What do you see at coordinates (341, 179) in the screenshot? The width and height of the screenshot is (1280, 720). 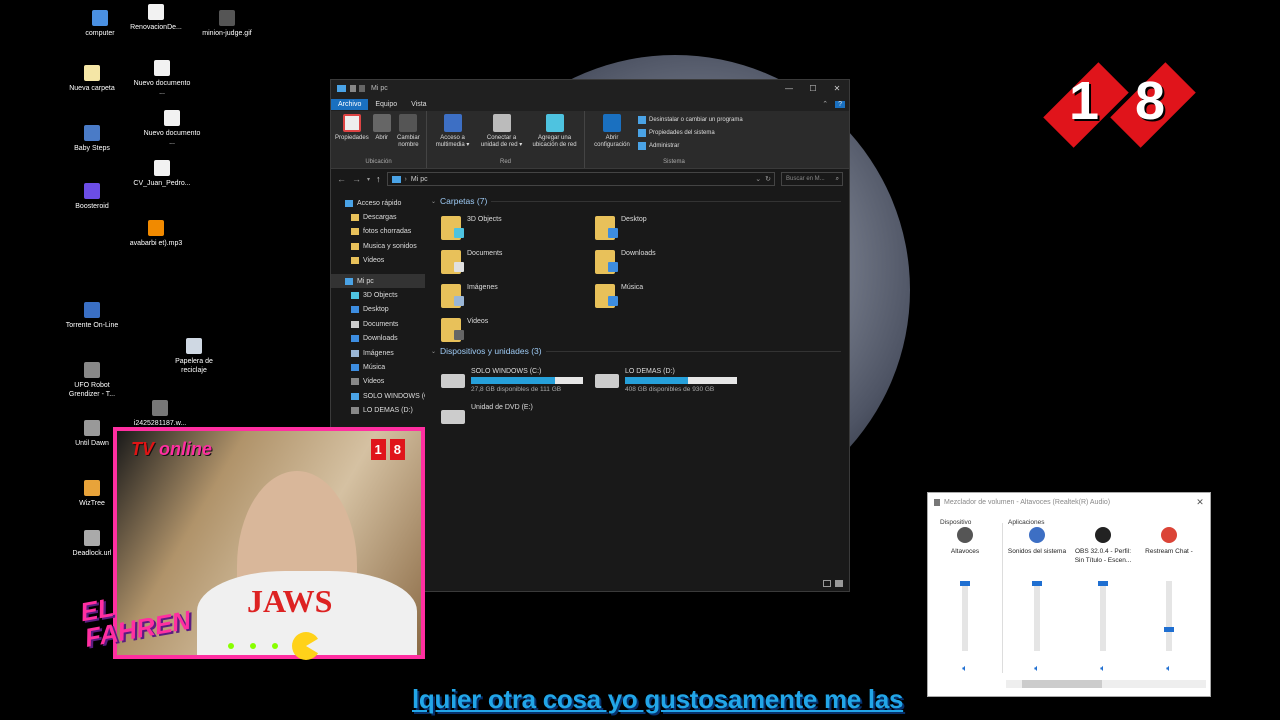 I see `back-arrow-icon: ←` at bounding box center [341, 179].